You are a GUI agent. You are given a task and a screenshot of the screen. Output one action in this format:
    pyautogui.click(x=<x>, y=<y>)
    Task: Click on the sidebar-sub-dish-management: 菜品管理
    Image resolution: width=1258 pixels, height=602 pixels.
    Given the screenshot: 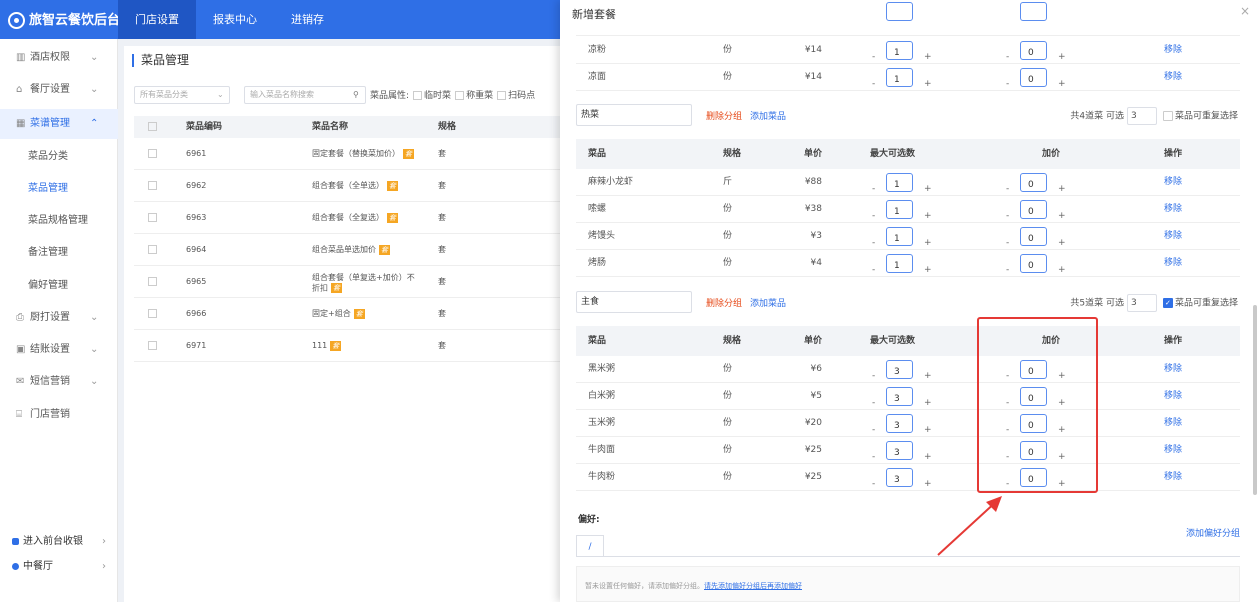 What is the action you would take?
    pyautogui.click(x=59, y=189)
    